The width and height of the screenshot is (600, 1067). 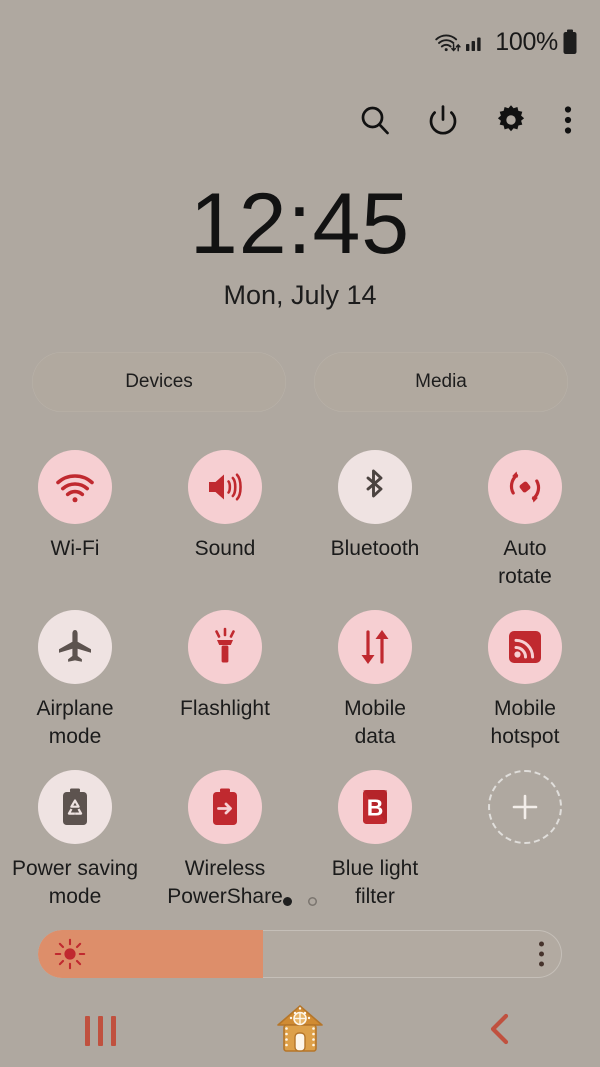 I want to click on page-dot, so click(x=312, y=901).